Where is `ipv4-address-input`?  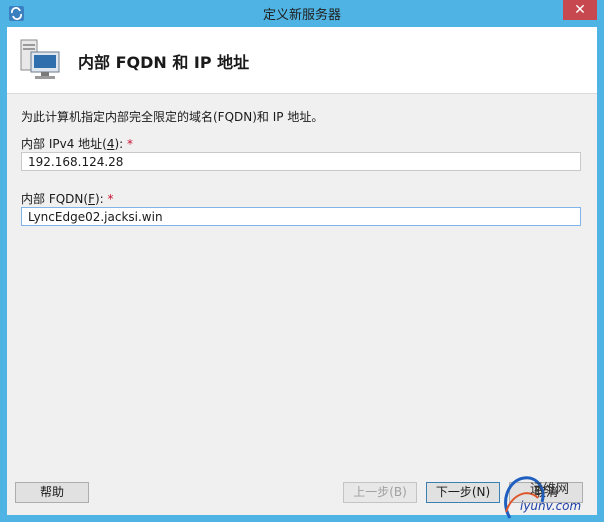
ipv4-address-input is located at coordinates (301, 161).